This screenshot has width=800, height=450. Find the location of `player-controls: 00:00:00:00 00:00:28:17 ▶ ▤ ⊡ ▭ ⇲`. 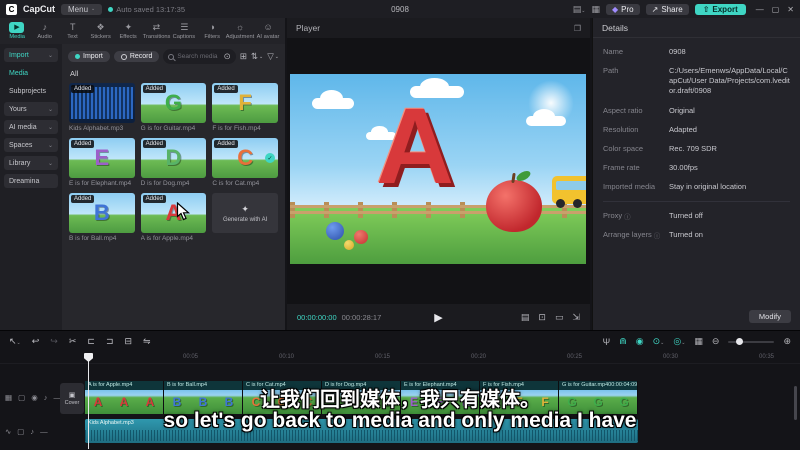

player-controls: 00:00:00:00 00:00:28:17 ▶ ▤ ⊡ ▭ ⇲ is located at coordinates (438, 317).